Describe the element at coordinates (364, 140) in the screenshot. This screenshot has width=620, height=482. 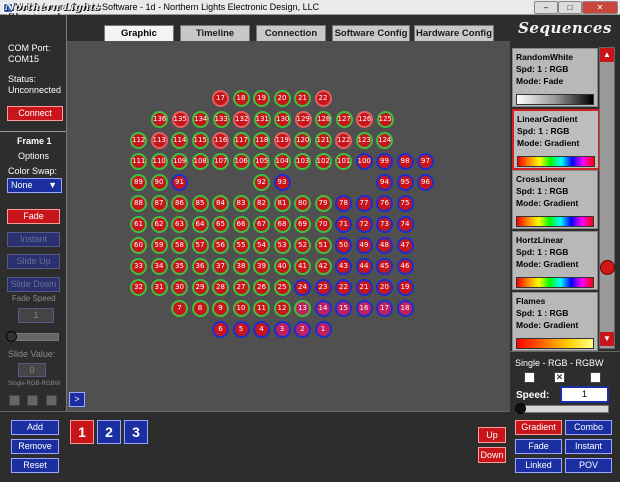
I see `led-node: 123` at that location.